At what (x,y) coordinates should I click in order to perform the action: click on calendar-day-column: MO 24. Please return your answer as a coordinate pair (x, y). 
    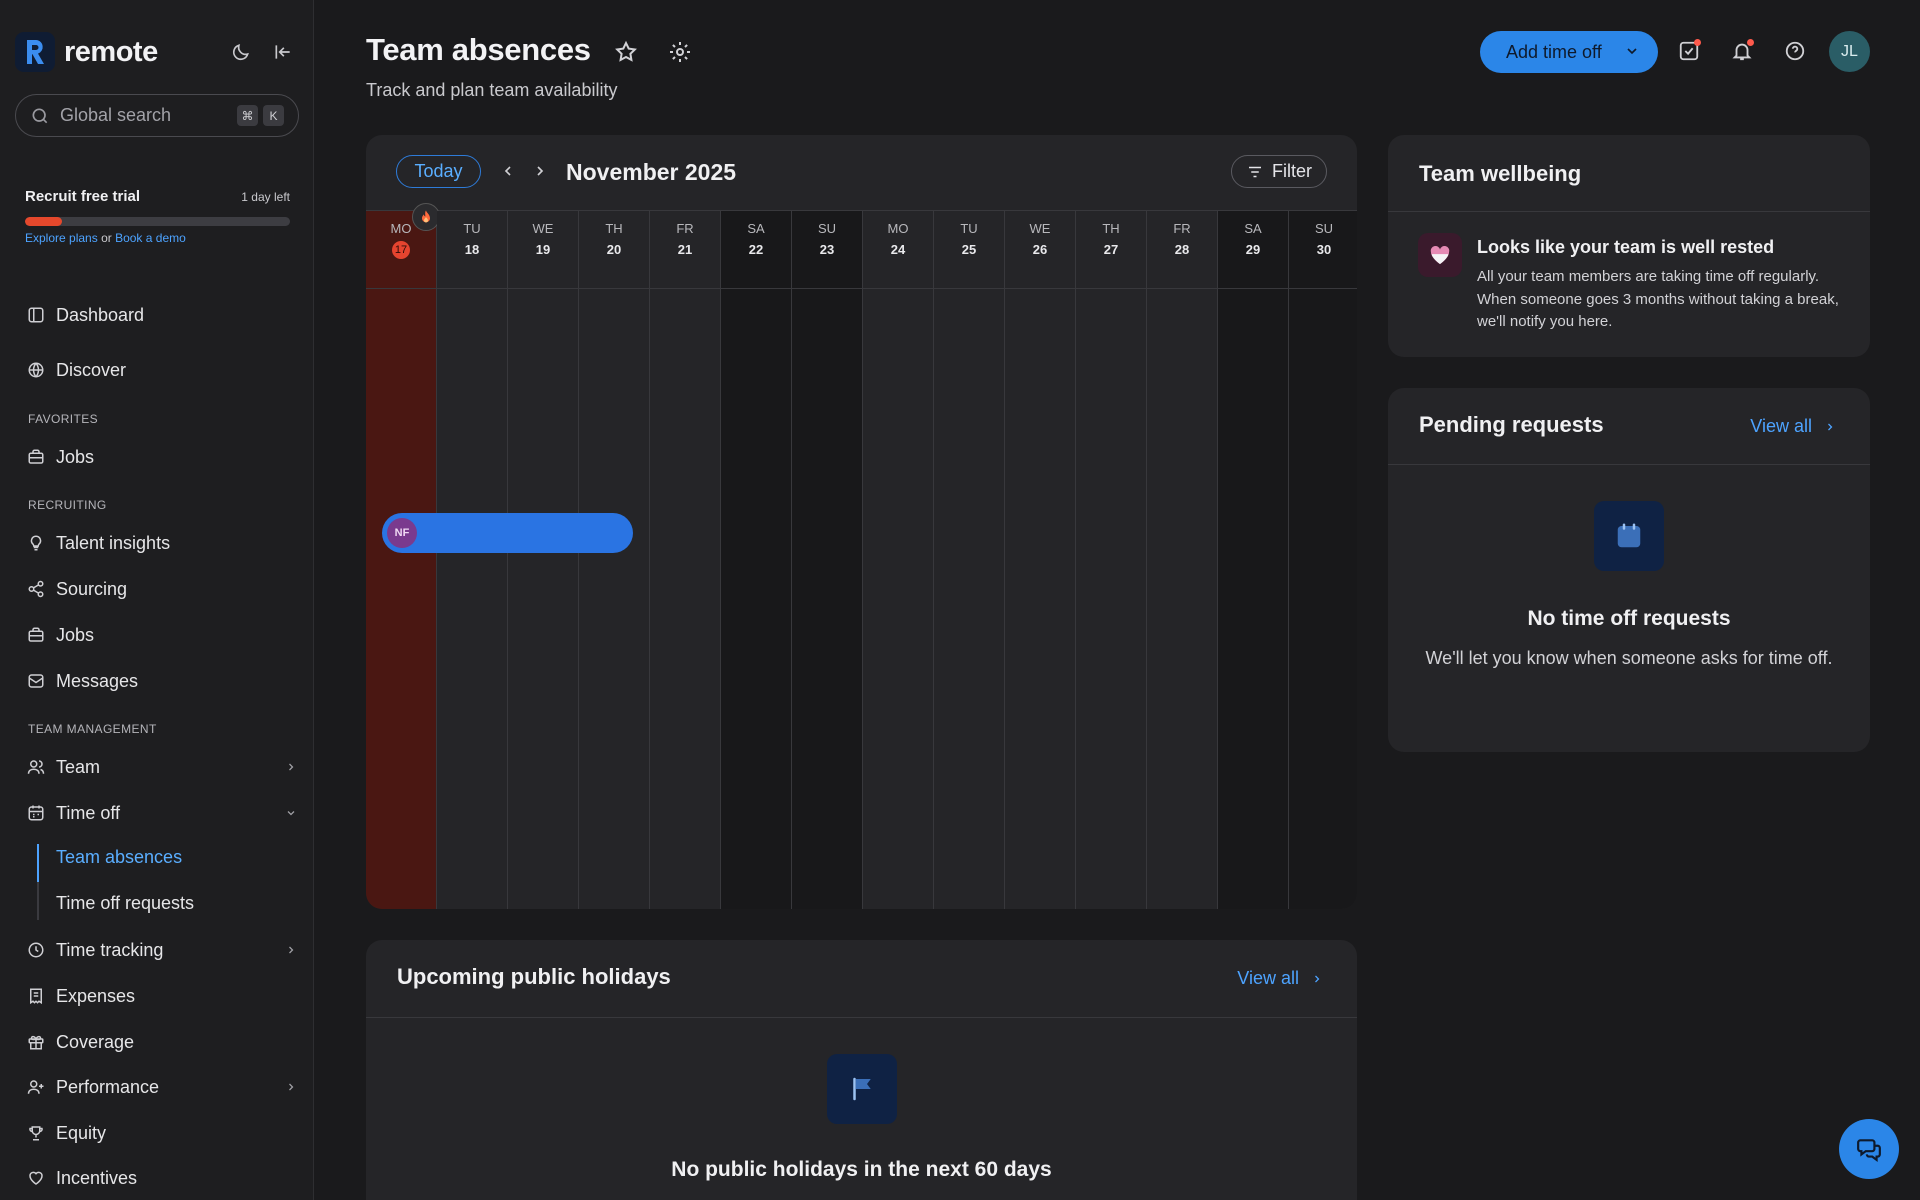
    Looking at the image, I should click on (898, 560).